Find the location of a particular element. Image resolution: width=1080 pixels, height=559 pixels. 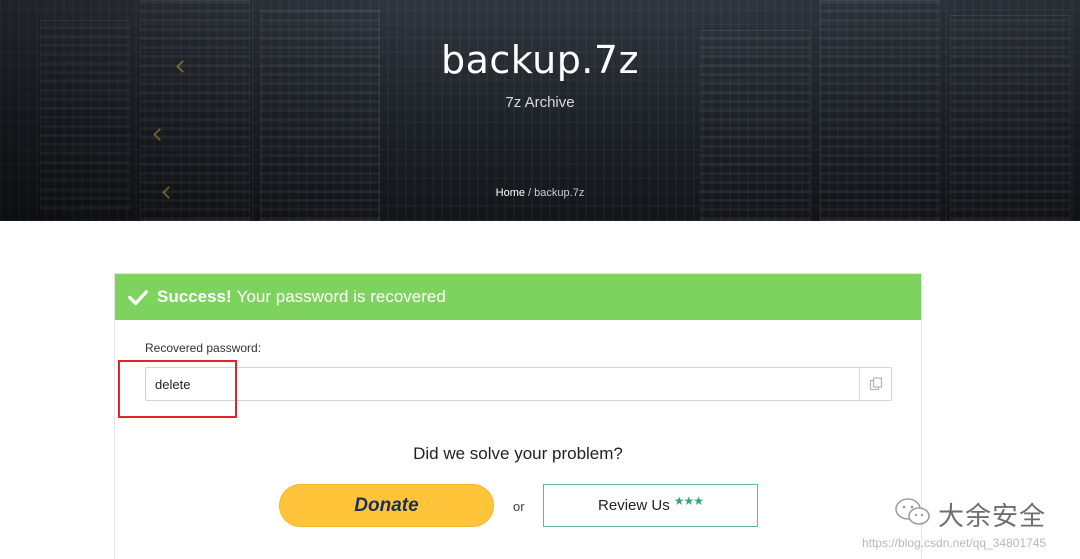

alert-message: Your password is recovered is located at coordinates (341, 296).